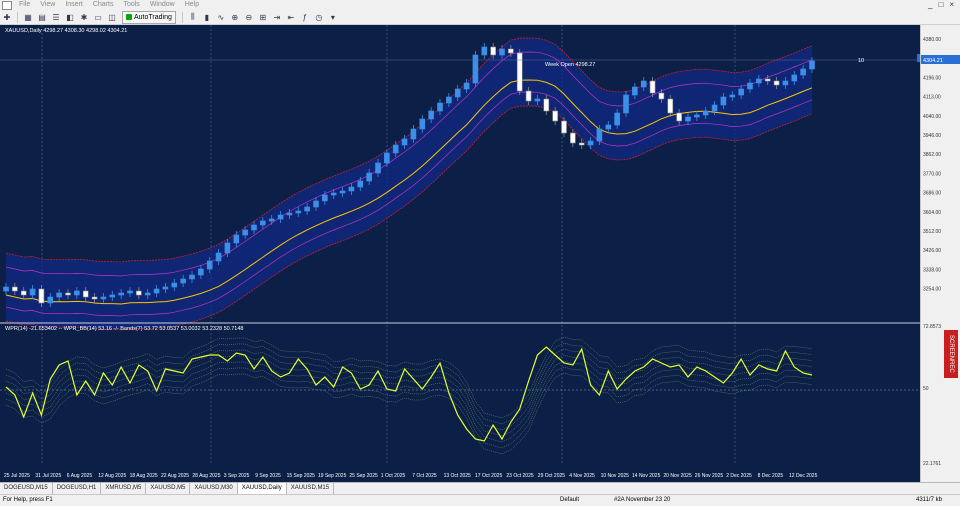  What do you see at coordinates (739, 476) in the screenshot?
I see `date-label: 2 Dec 2025` at bounding box center [739, 476].